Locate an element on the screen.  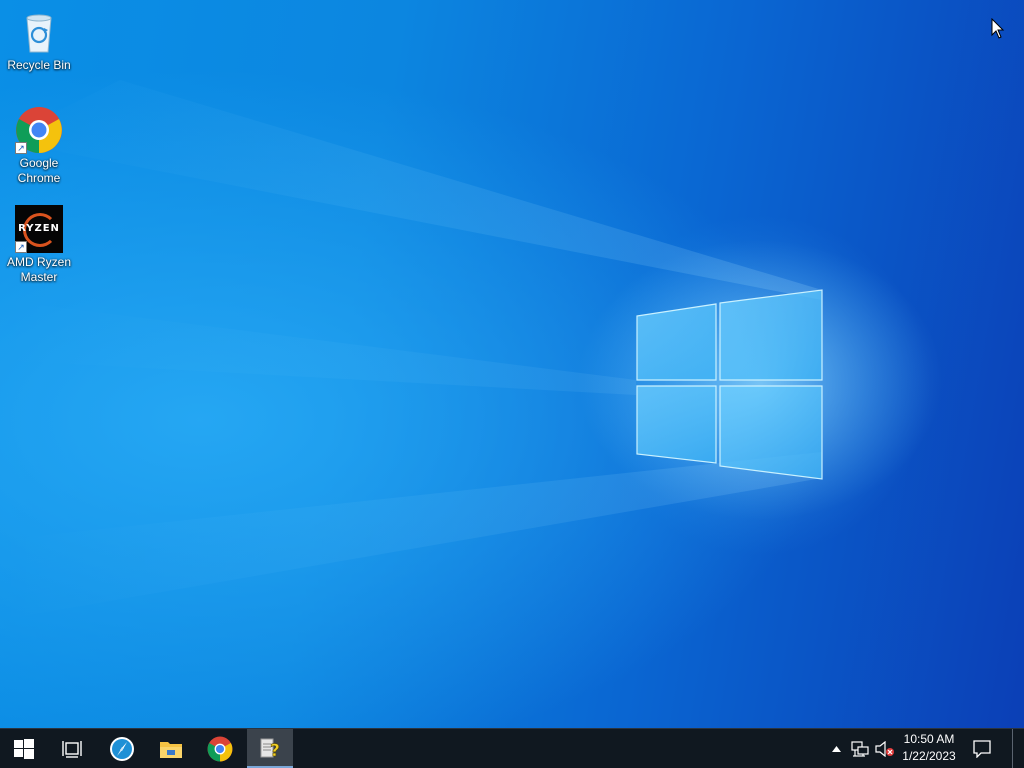
tray-network-button is located at coordinates (860, 748).